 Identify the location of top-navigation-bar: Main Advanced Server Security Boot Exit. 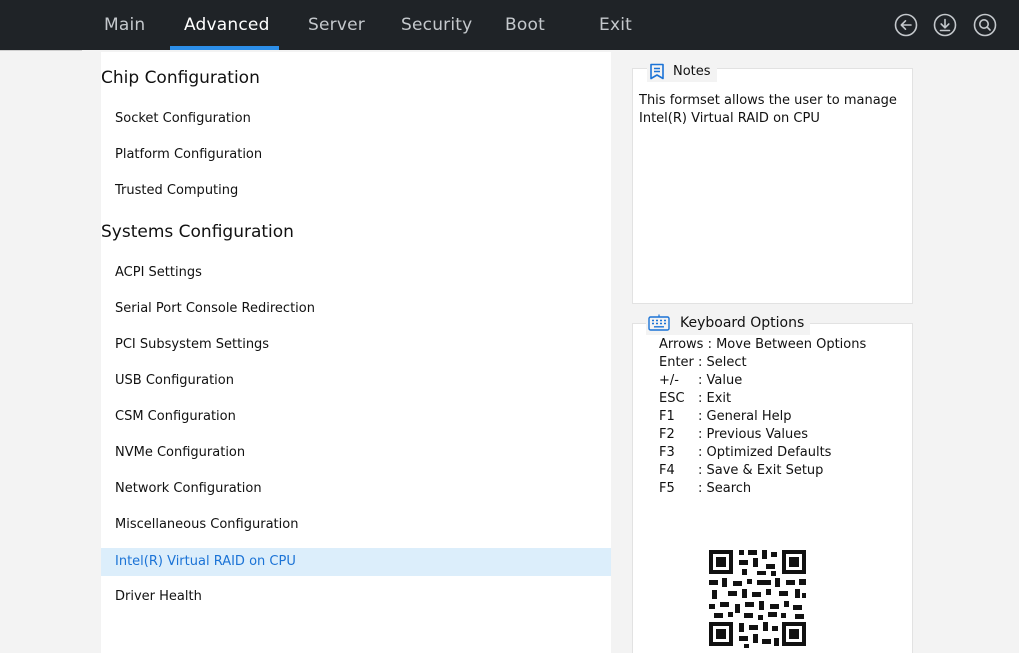
(509, 25).